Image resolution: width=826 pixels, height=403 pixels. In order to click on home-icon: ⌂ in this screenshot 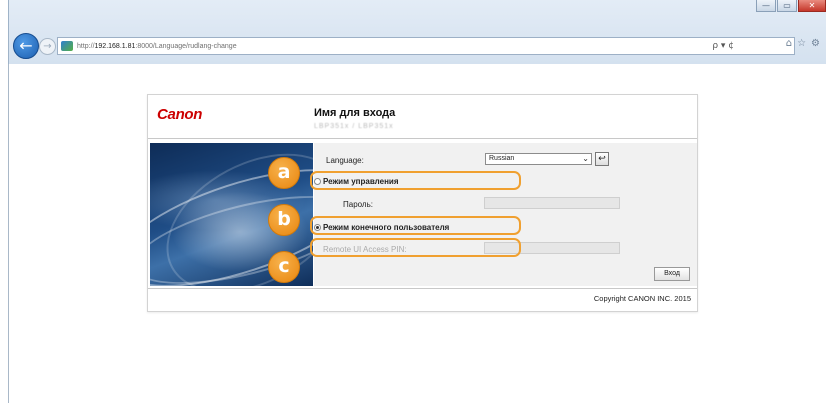, I will do `click(789, 43)`.